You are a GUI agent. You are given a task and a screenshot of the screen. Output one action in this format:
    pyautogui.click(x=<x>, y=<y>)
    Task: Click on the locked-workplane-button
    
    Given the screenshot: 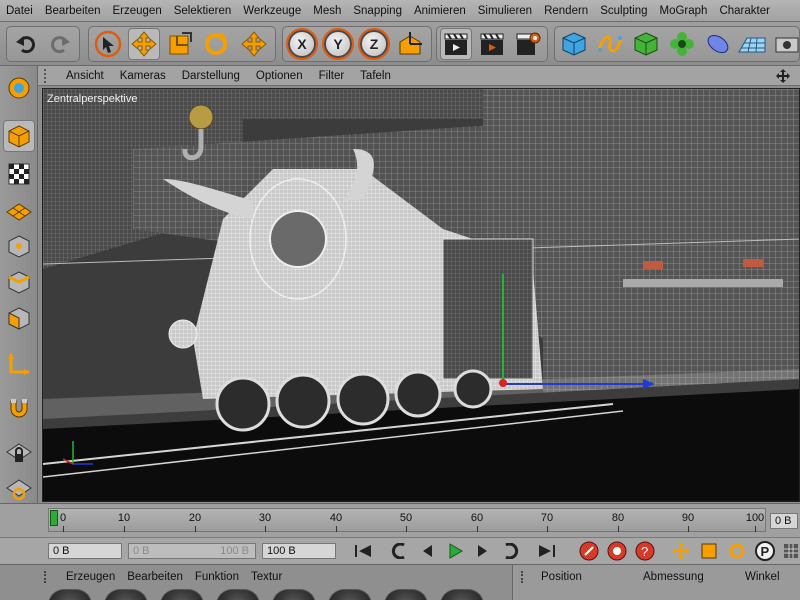 What is the action you would take?
    pyautogui.click(x=19, y=452)
    